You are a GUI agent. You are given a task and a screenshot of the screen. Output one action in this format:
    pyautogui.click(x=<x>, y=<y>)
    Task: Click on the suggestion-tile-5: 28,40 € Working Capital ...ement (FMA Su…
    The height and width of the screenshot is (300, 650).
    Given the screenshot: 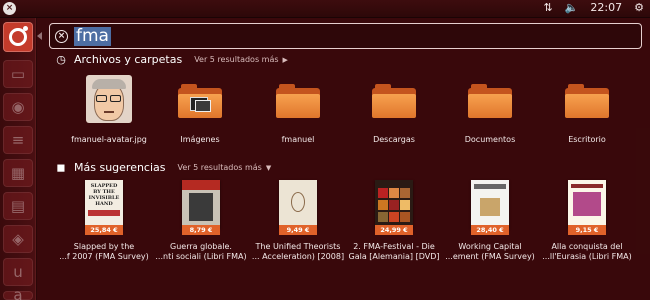 What is the action you would take?
    pyautogui.click(x=490, y=223)
    